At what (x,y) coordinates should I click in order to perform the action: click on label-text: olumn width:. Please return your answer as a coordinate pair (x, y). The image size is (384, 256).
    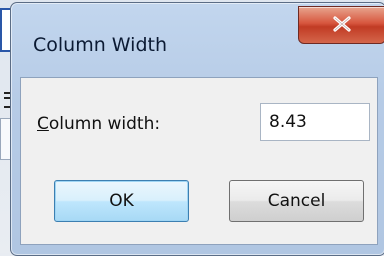
    Looking at the image, I should click on (104, 124).